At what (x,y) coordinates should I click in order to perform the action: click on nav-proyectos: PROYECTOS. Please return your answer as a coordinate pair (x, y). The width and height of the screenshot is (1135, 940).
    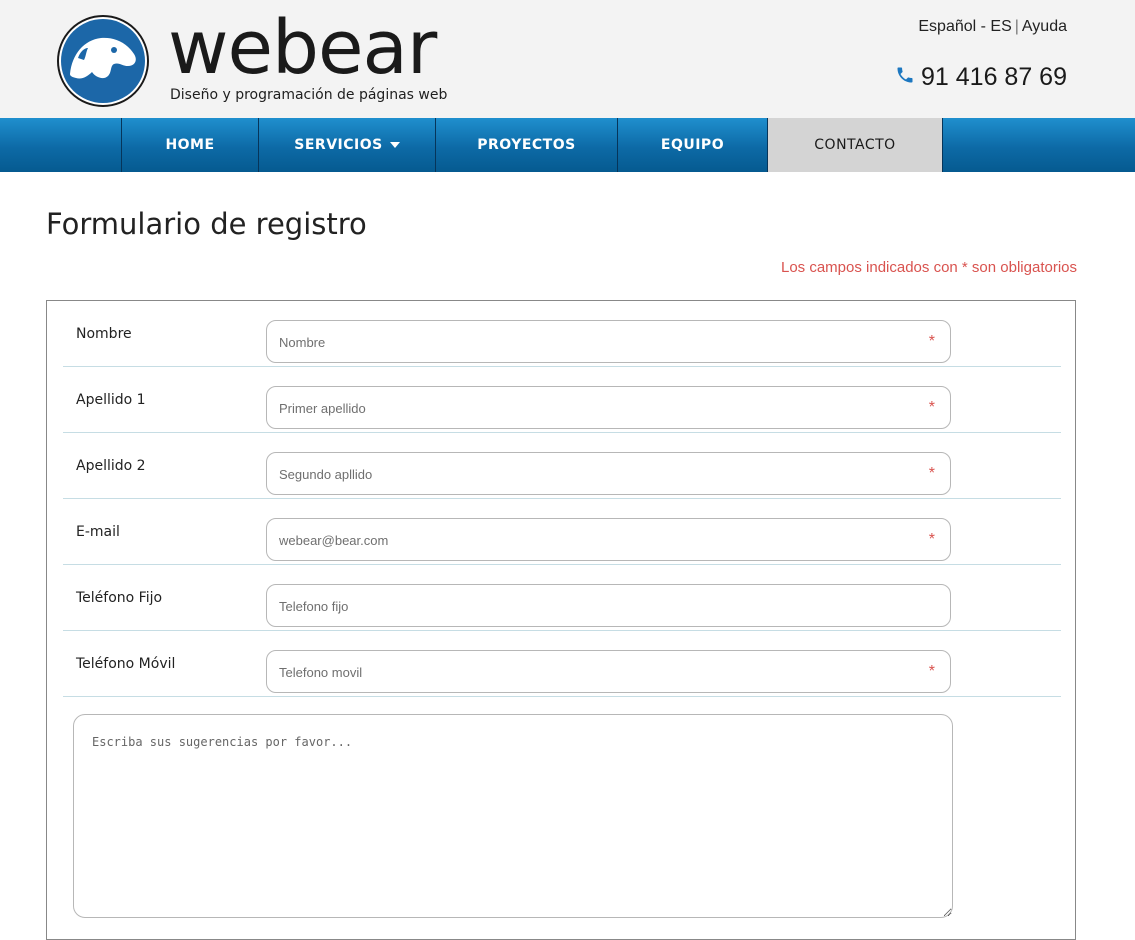
    Looking at the image, I should click on (526, 145).